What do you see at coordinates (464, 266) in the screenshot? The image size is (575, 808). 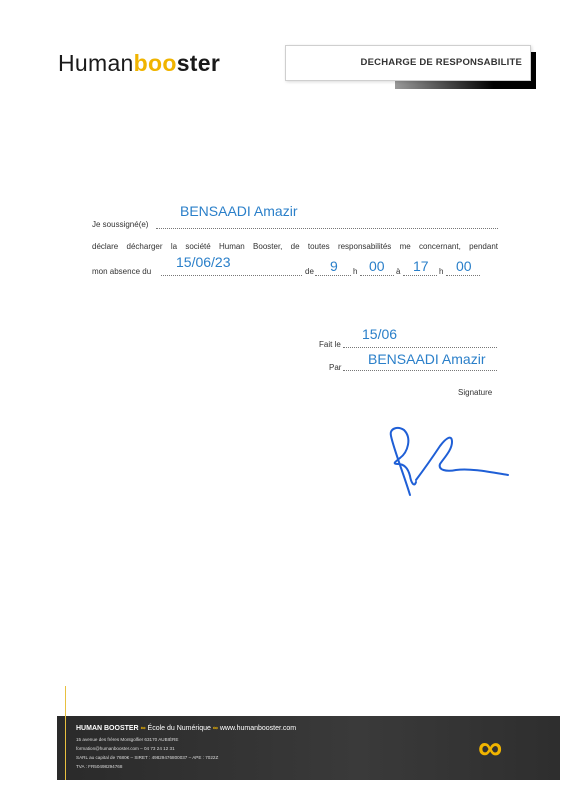 I see `value-m2: 00` at bounding box center [464, 266].